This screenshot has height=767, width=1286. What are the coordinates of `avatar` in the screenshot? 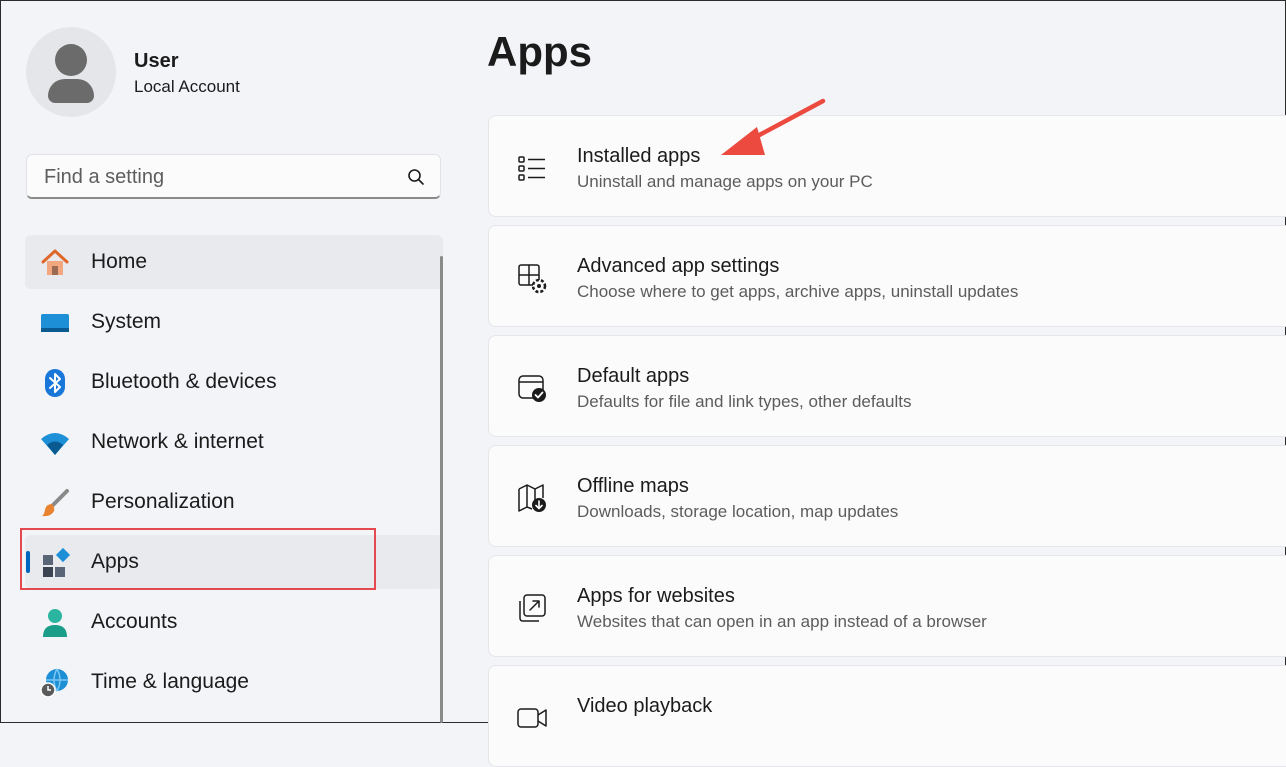 It's located at (71, 72).